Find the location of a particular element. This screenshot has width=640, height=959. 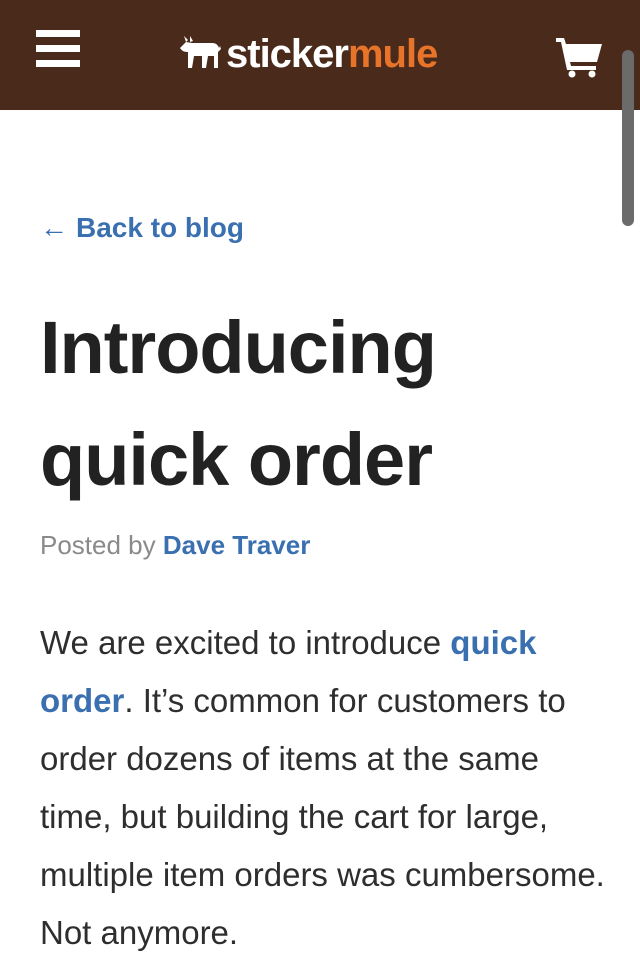

hamburger-menu-icon is located at coordinates (59, 52).